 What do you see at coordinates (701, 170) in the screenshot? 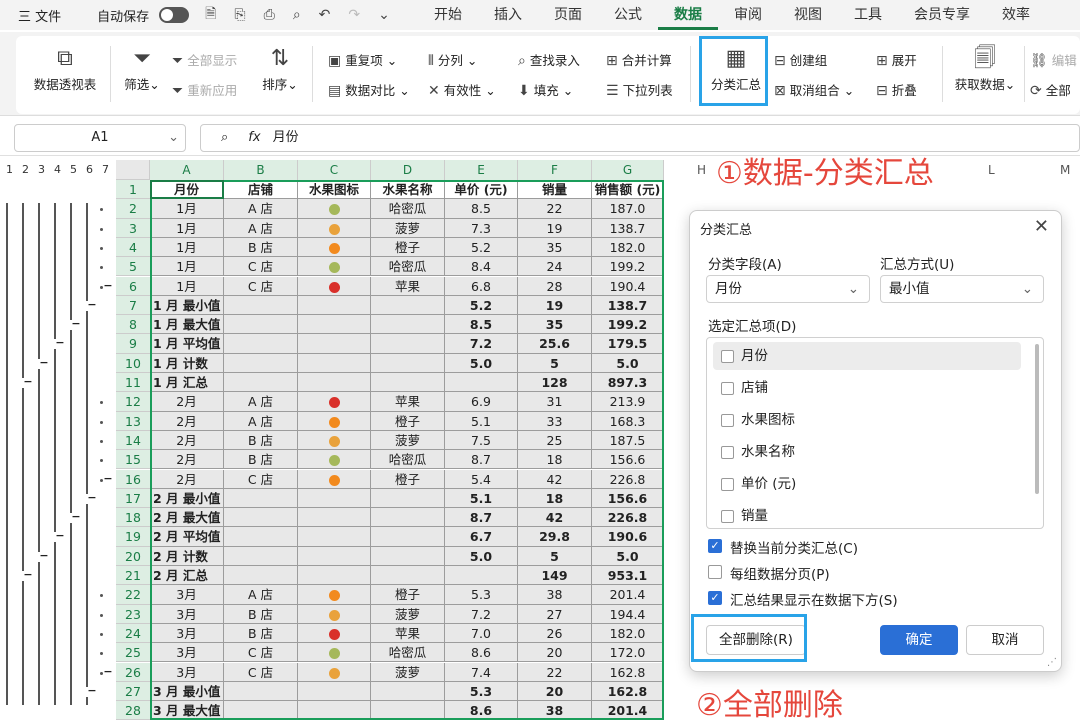
I see `col-header-h: H` at bounding box center [701, 170].